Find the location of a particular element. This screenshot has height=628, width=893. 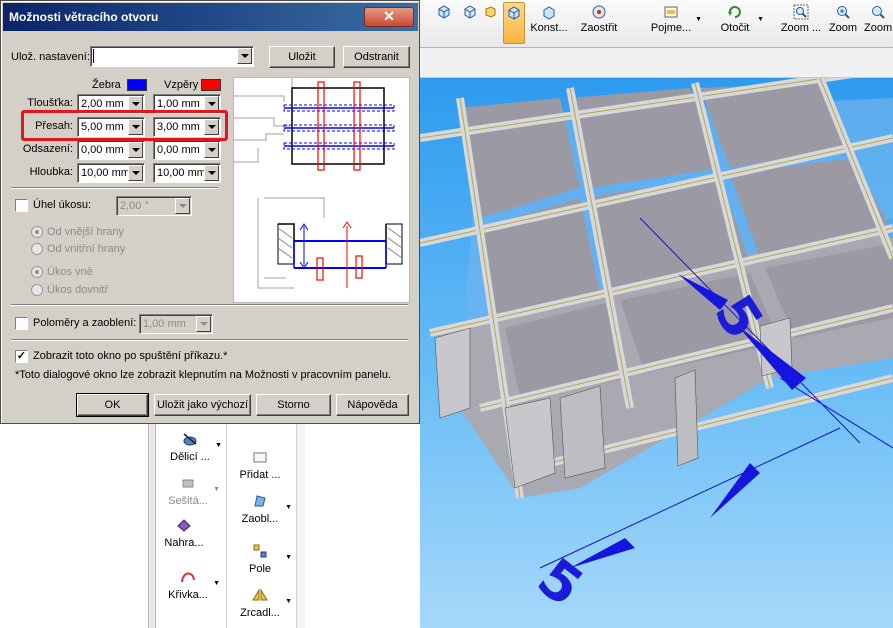

close-button: ✕ is located at coordinates (389, 17).